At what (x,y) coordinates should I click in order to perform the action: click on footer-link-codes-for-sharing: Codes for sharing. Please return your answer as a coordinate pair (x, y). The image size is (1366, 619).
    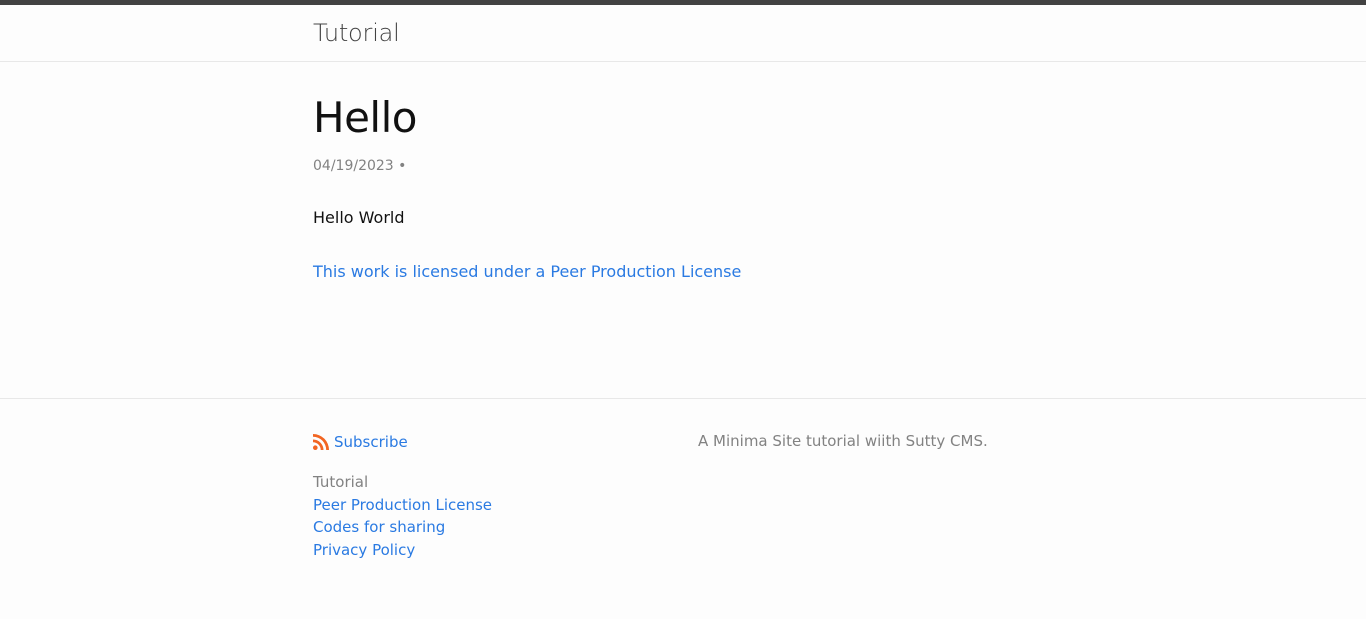
    Looking at the image, I should click on (402, 527).